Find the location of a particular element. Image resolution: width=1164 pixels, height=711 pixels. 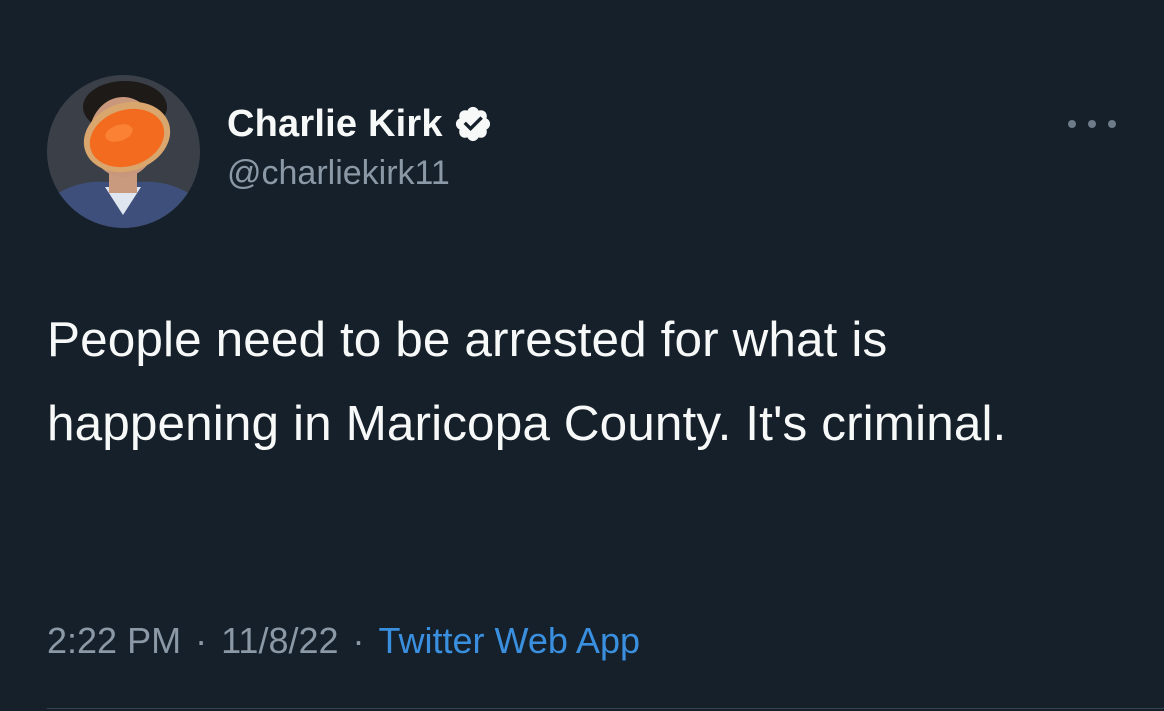

avatar is located at coordinates (123, 151).